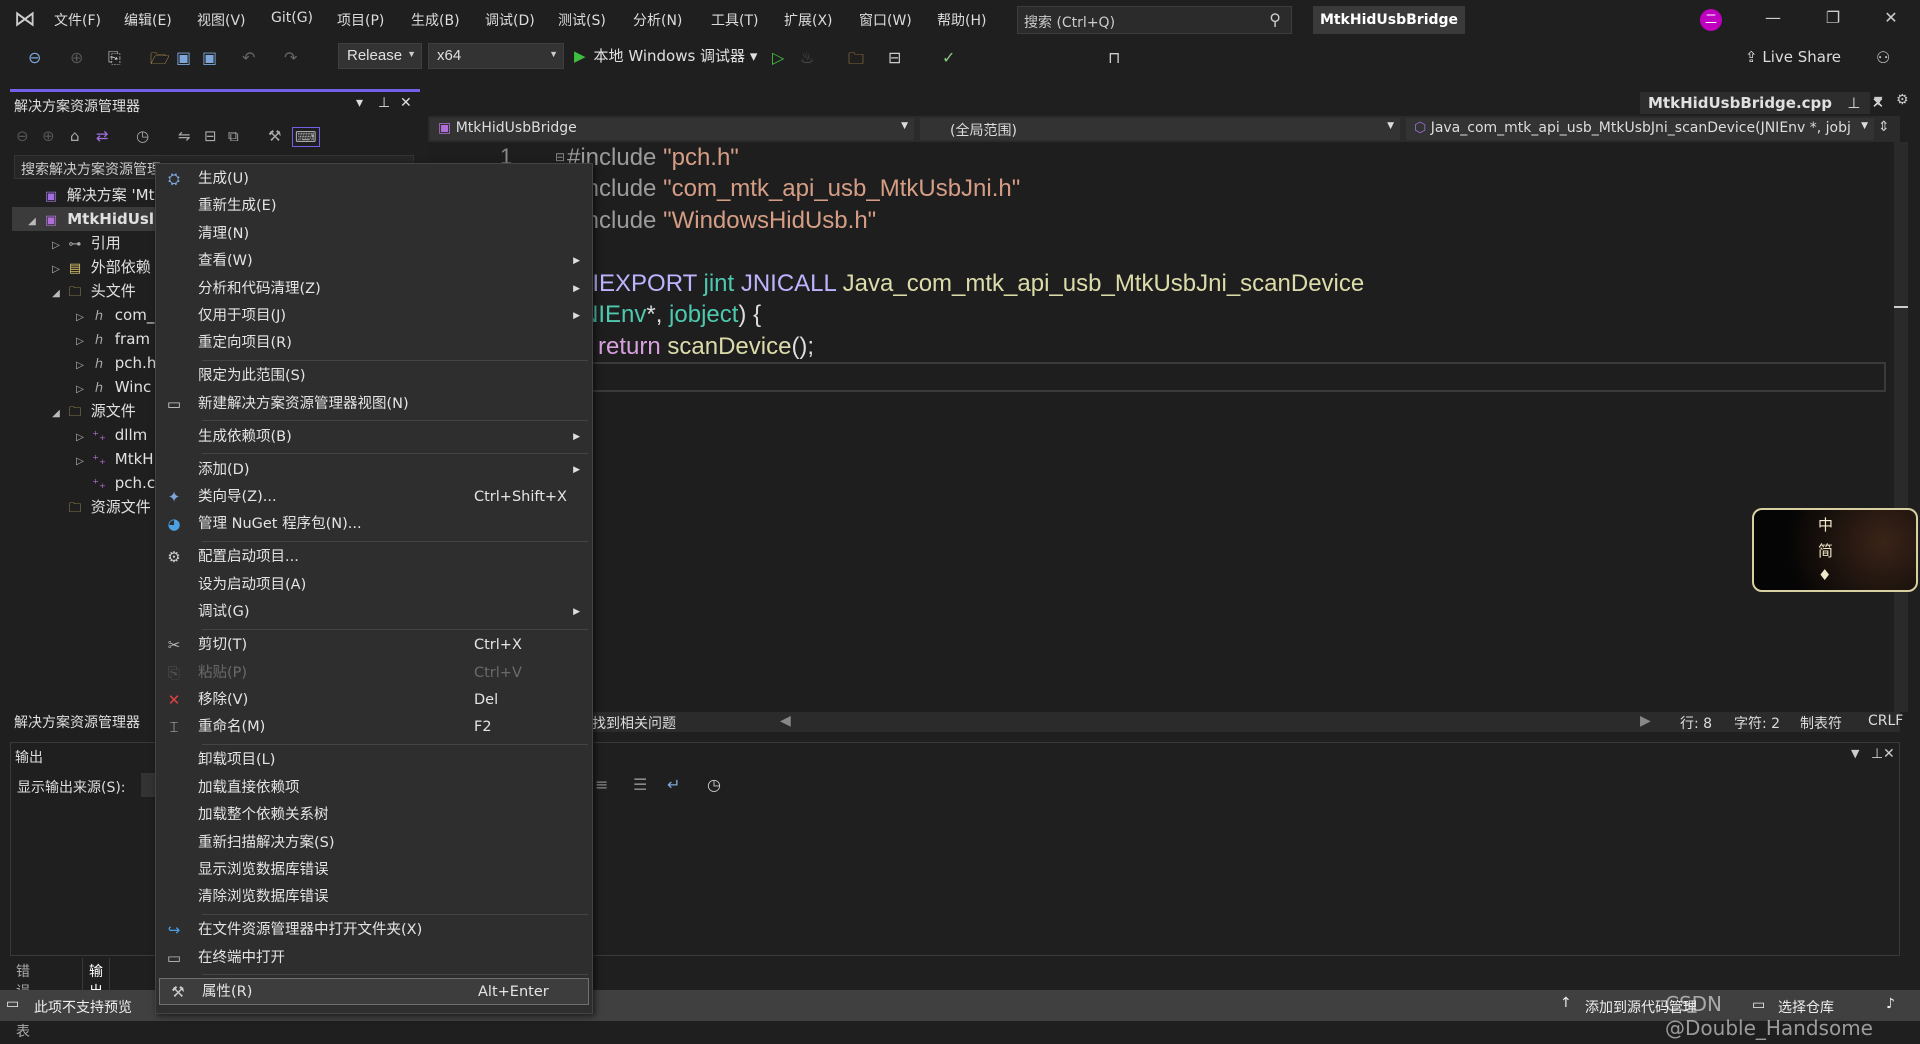 The height and width of the screenshot is (1044, 1920). Describe the element at coordinates (374, 234) in the screenshot. I see `context-menu-item: 清理(N)` at that location.